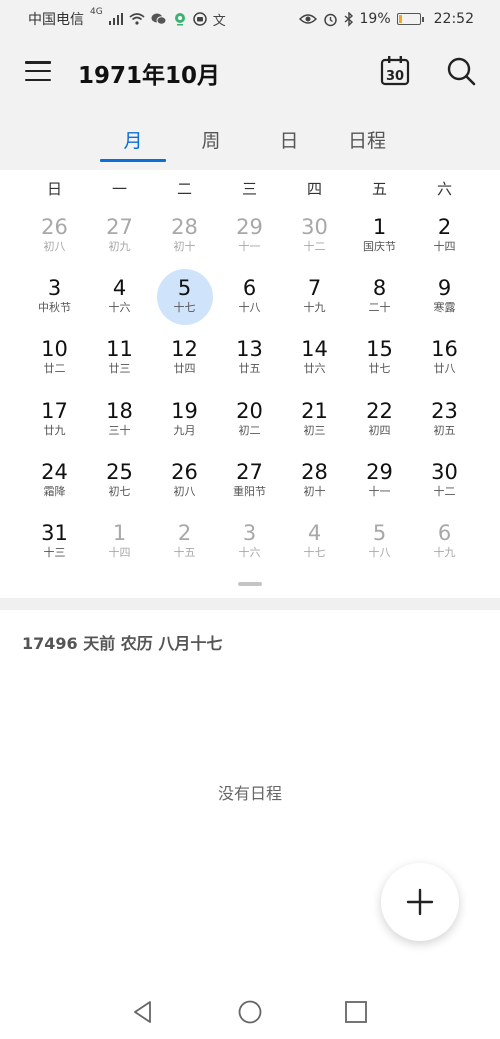 The image size is (500, 1039). Describe the element at coordinates (410, 19) in the screenshot. I see `battery-icon` at that location.